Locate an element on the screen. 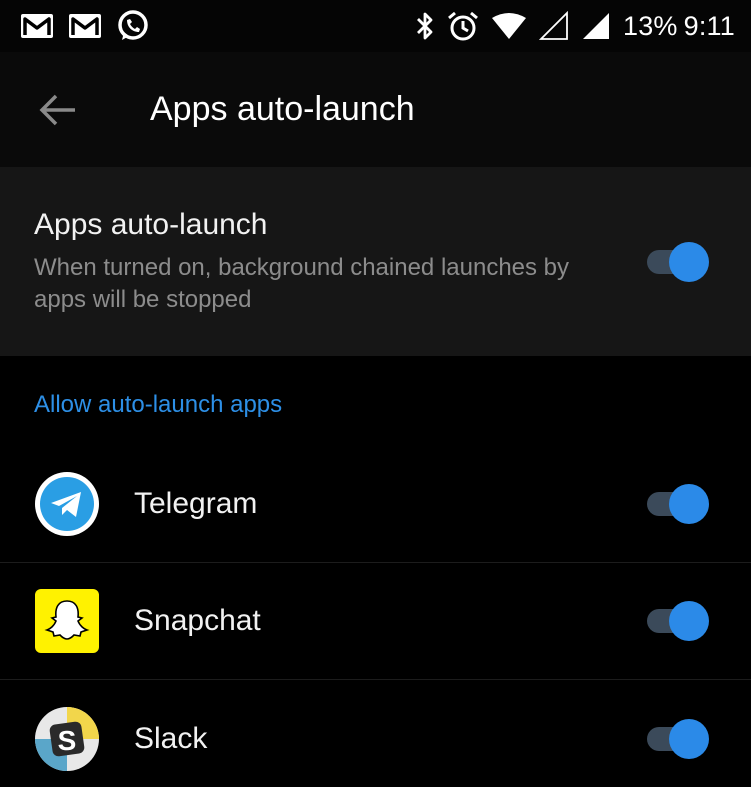 This screenshot has height=787, width=751. signal-icon is located at coordinates (596, 26).